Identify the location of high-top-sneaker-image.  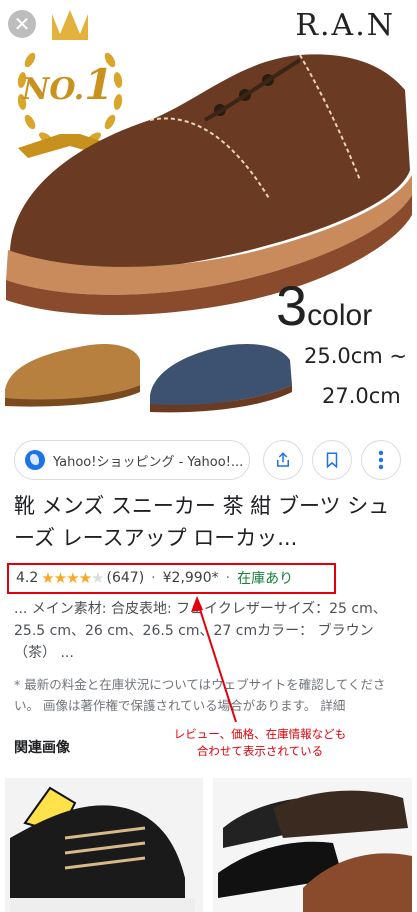
(102, 849).